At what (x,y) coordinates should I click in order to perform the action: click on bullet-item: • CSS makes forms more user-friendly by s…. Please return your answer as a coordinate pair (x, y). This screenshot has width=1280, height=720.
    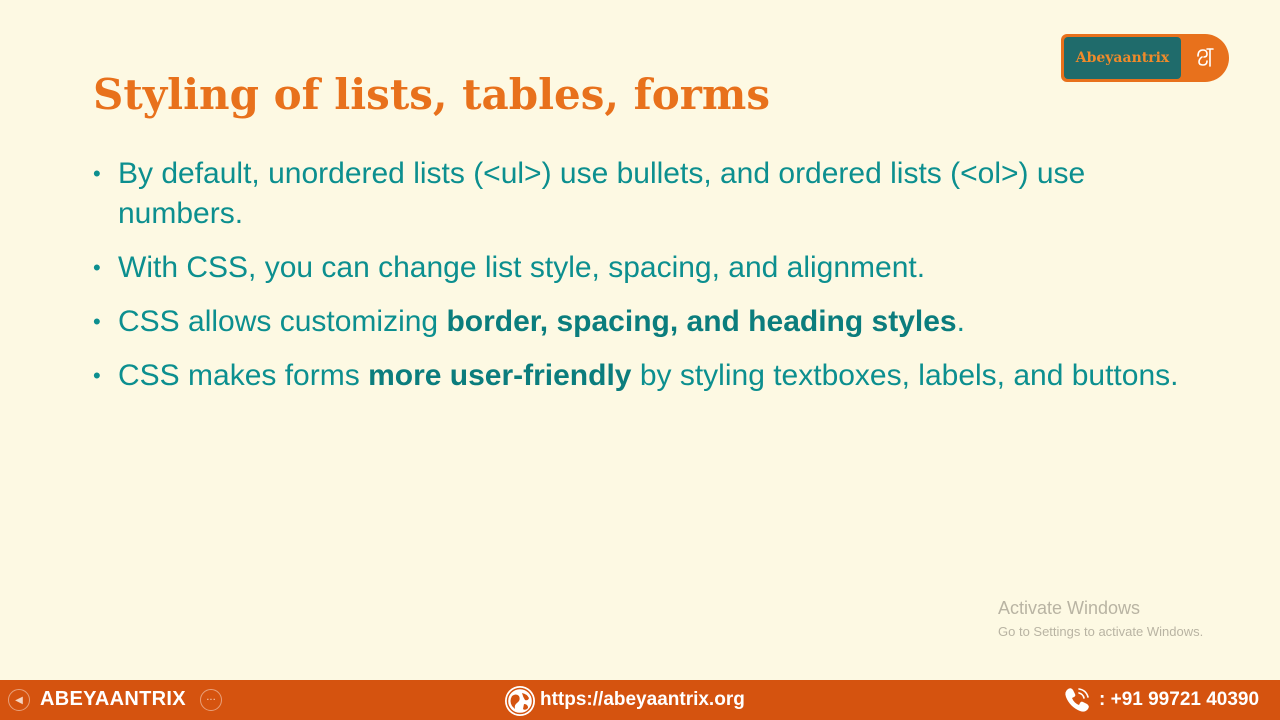
    Looking at the image, I should click on (638, 376).